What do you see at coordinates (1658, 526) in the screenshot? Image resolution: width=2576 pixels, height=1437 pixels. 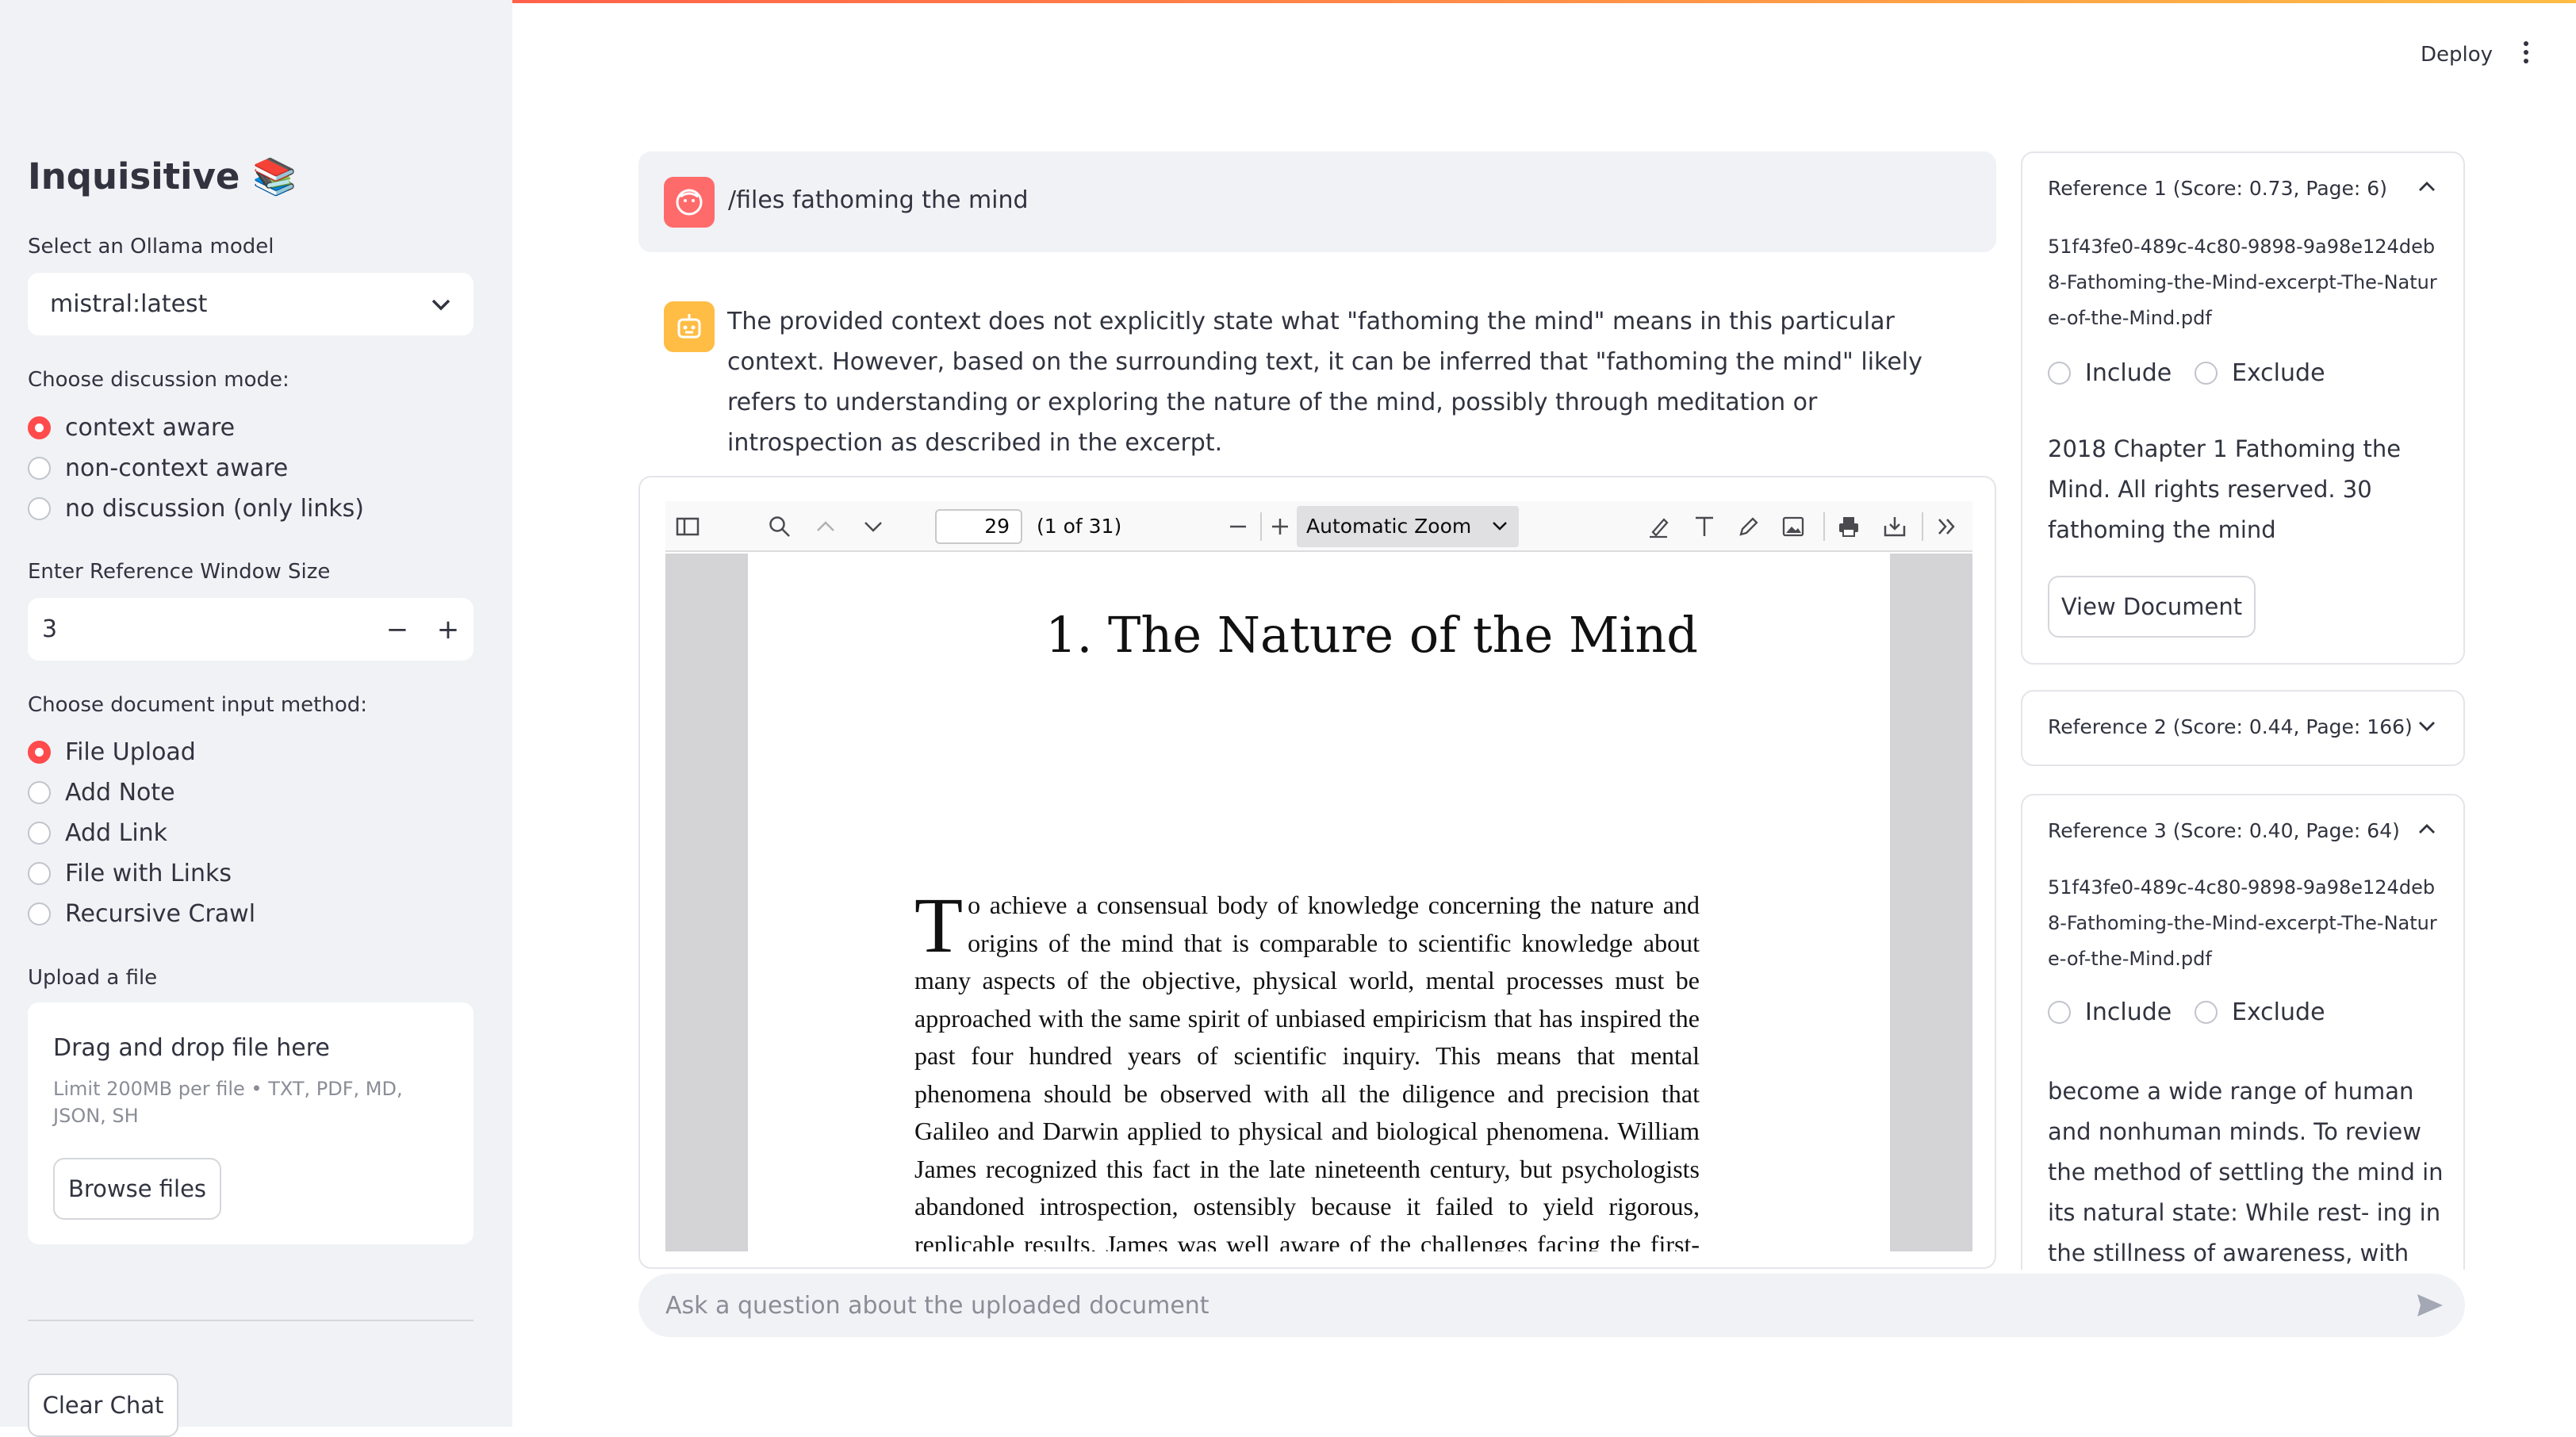 I see `highlight-icon` at bounding box center [1658, 526].